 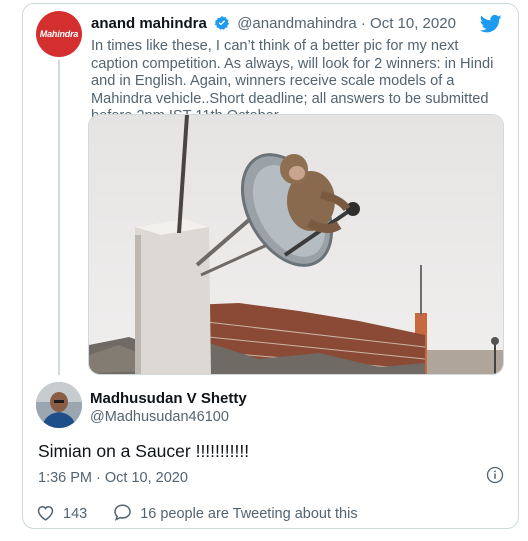 What do you see at coordinates (59, 217) in the screenshot?
I see `thread-connector-line` at bounding box center [59, 217].